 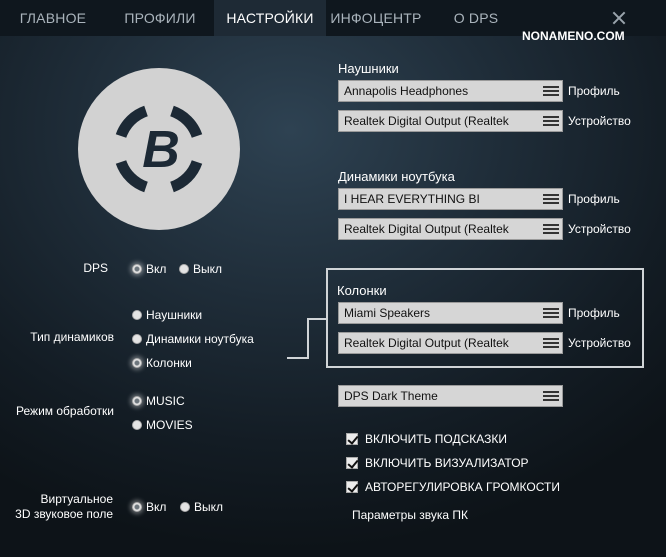 I want to click on tab-settings: НАСТРОЙКИ, so click(x=270, y=18).